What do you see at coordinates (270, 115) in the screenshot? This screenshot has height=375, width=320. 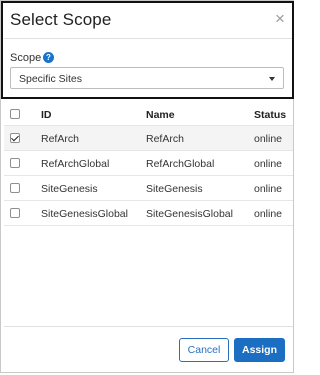 I see `column-header-status: Status` at bounding box center [270, 115].